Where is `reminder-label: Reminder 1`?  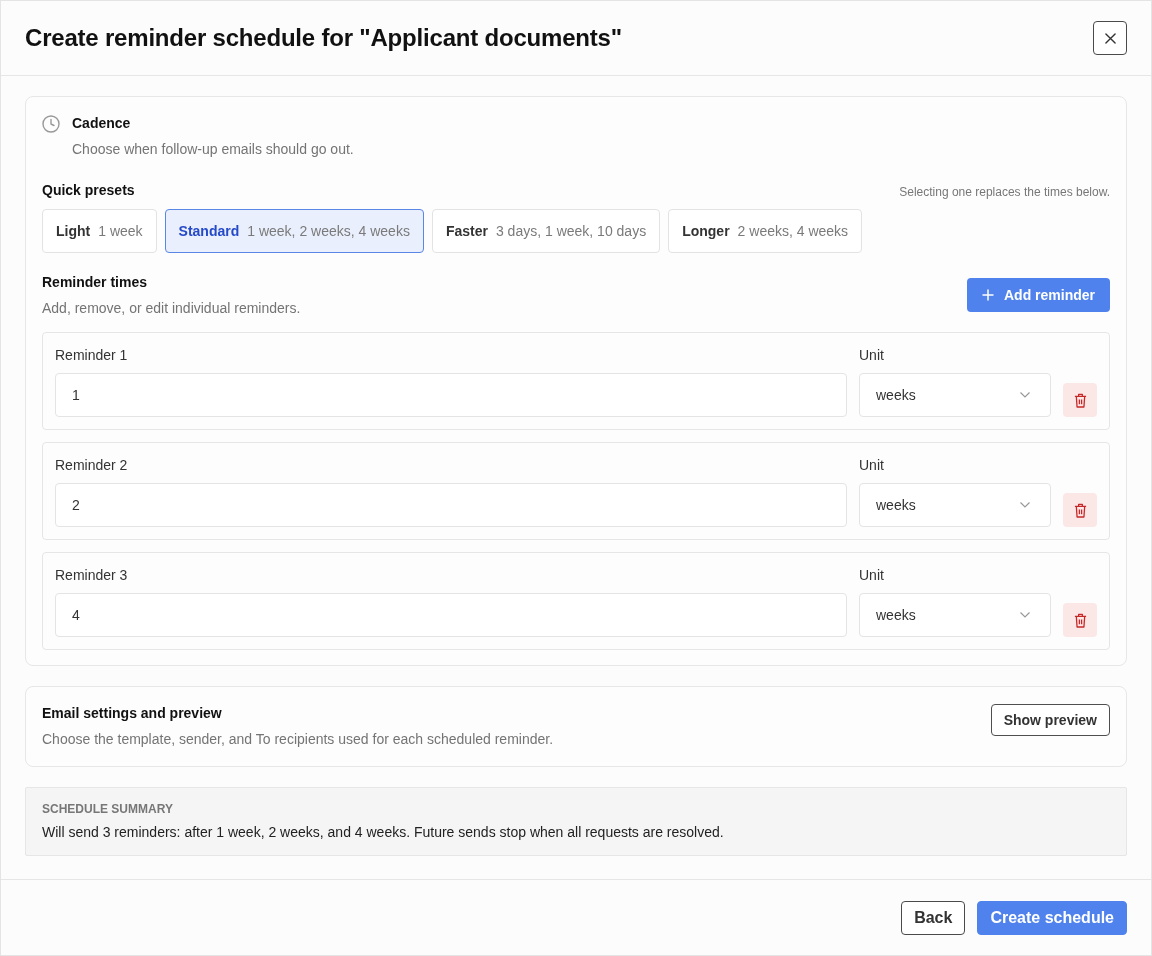 reminder-label: Reminder 1 is located at coordinates (92, 355).